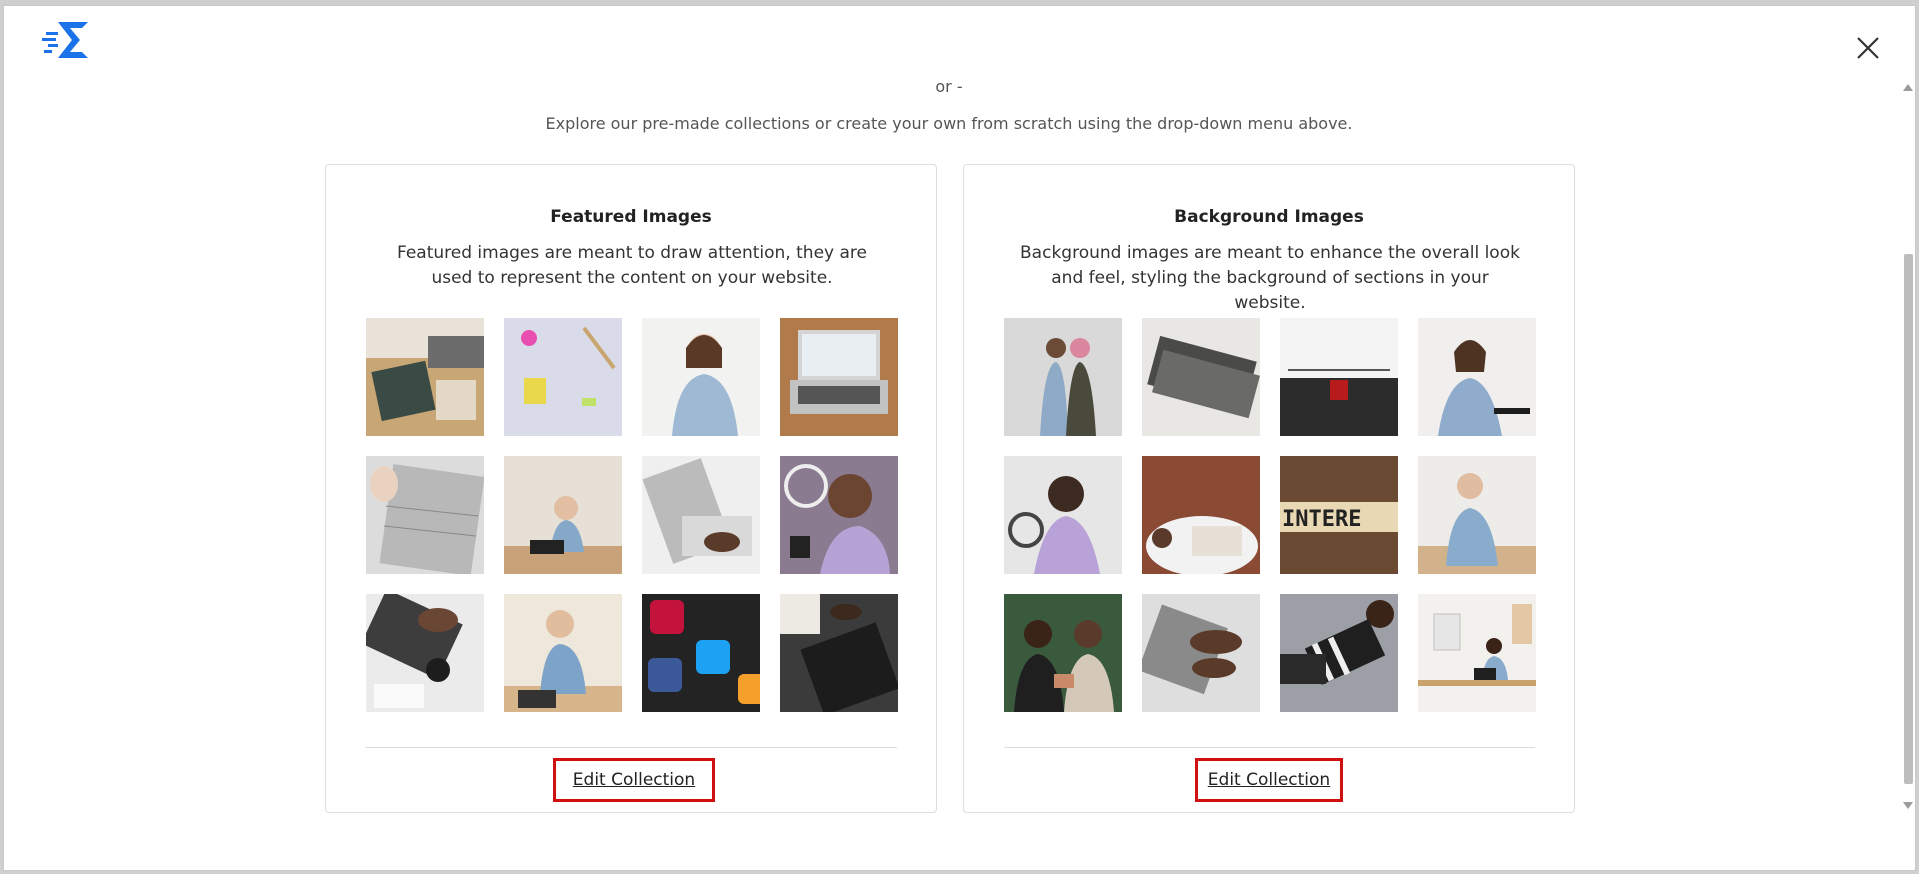  I want to click on thumbnail-woman-striped-shirt, so click(1339, 653).